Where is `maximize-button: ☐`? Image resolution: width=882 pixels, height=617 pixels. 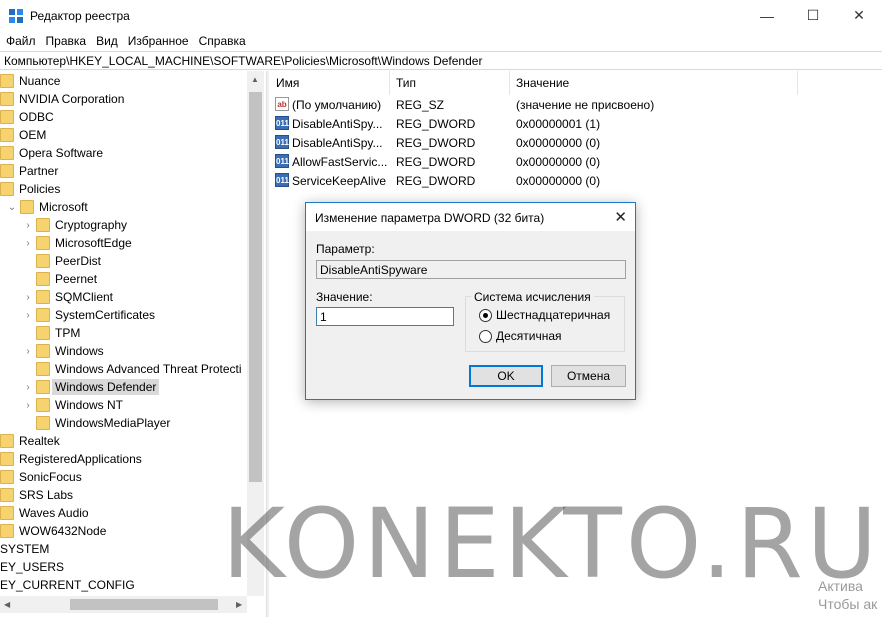 maximize-button: ☐ is located at coordinates (813, 15).